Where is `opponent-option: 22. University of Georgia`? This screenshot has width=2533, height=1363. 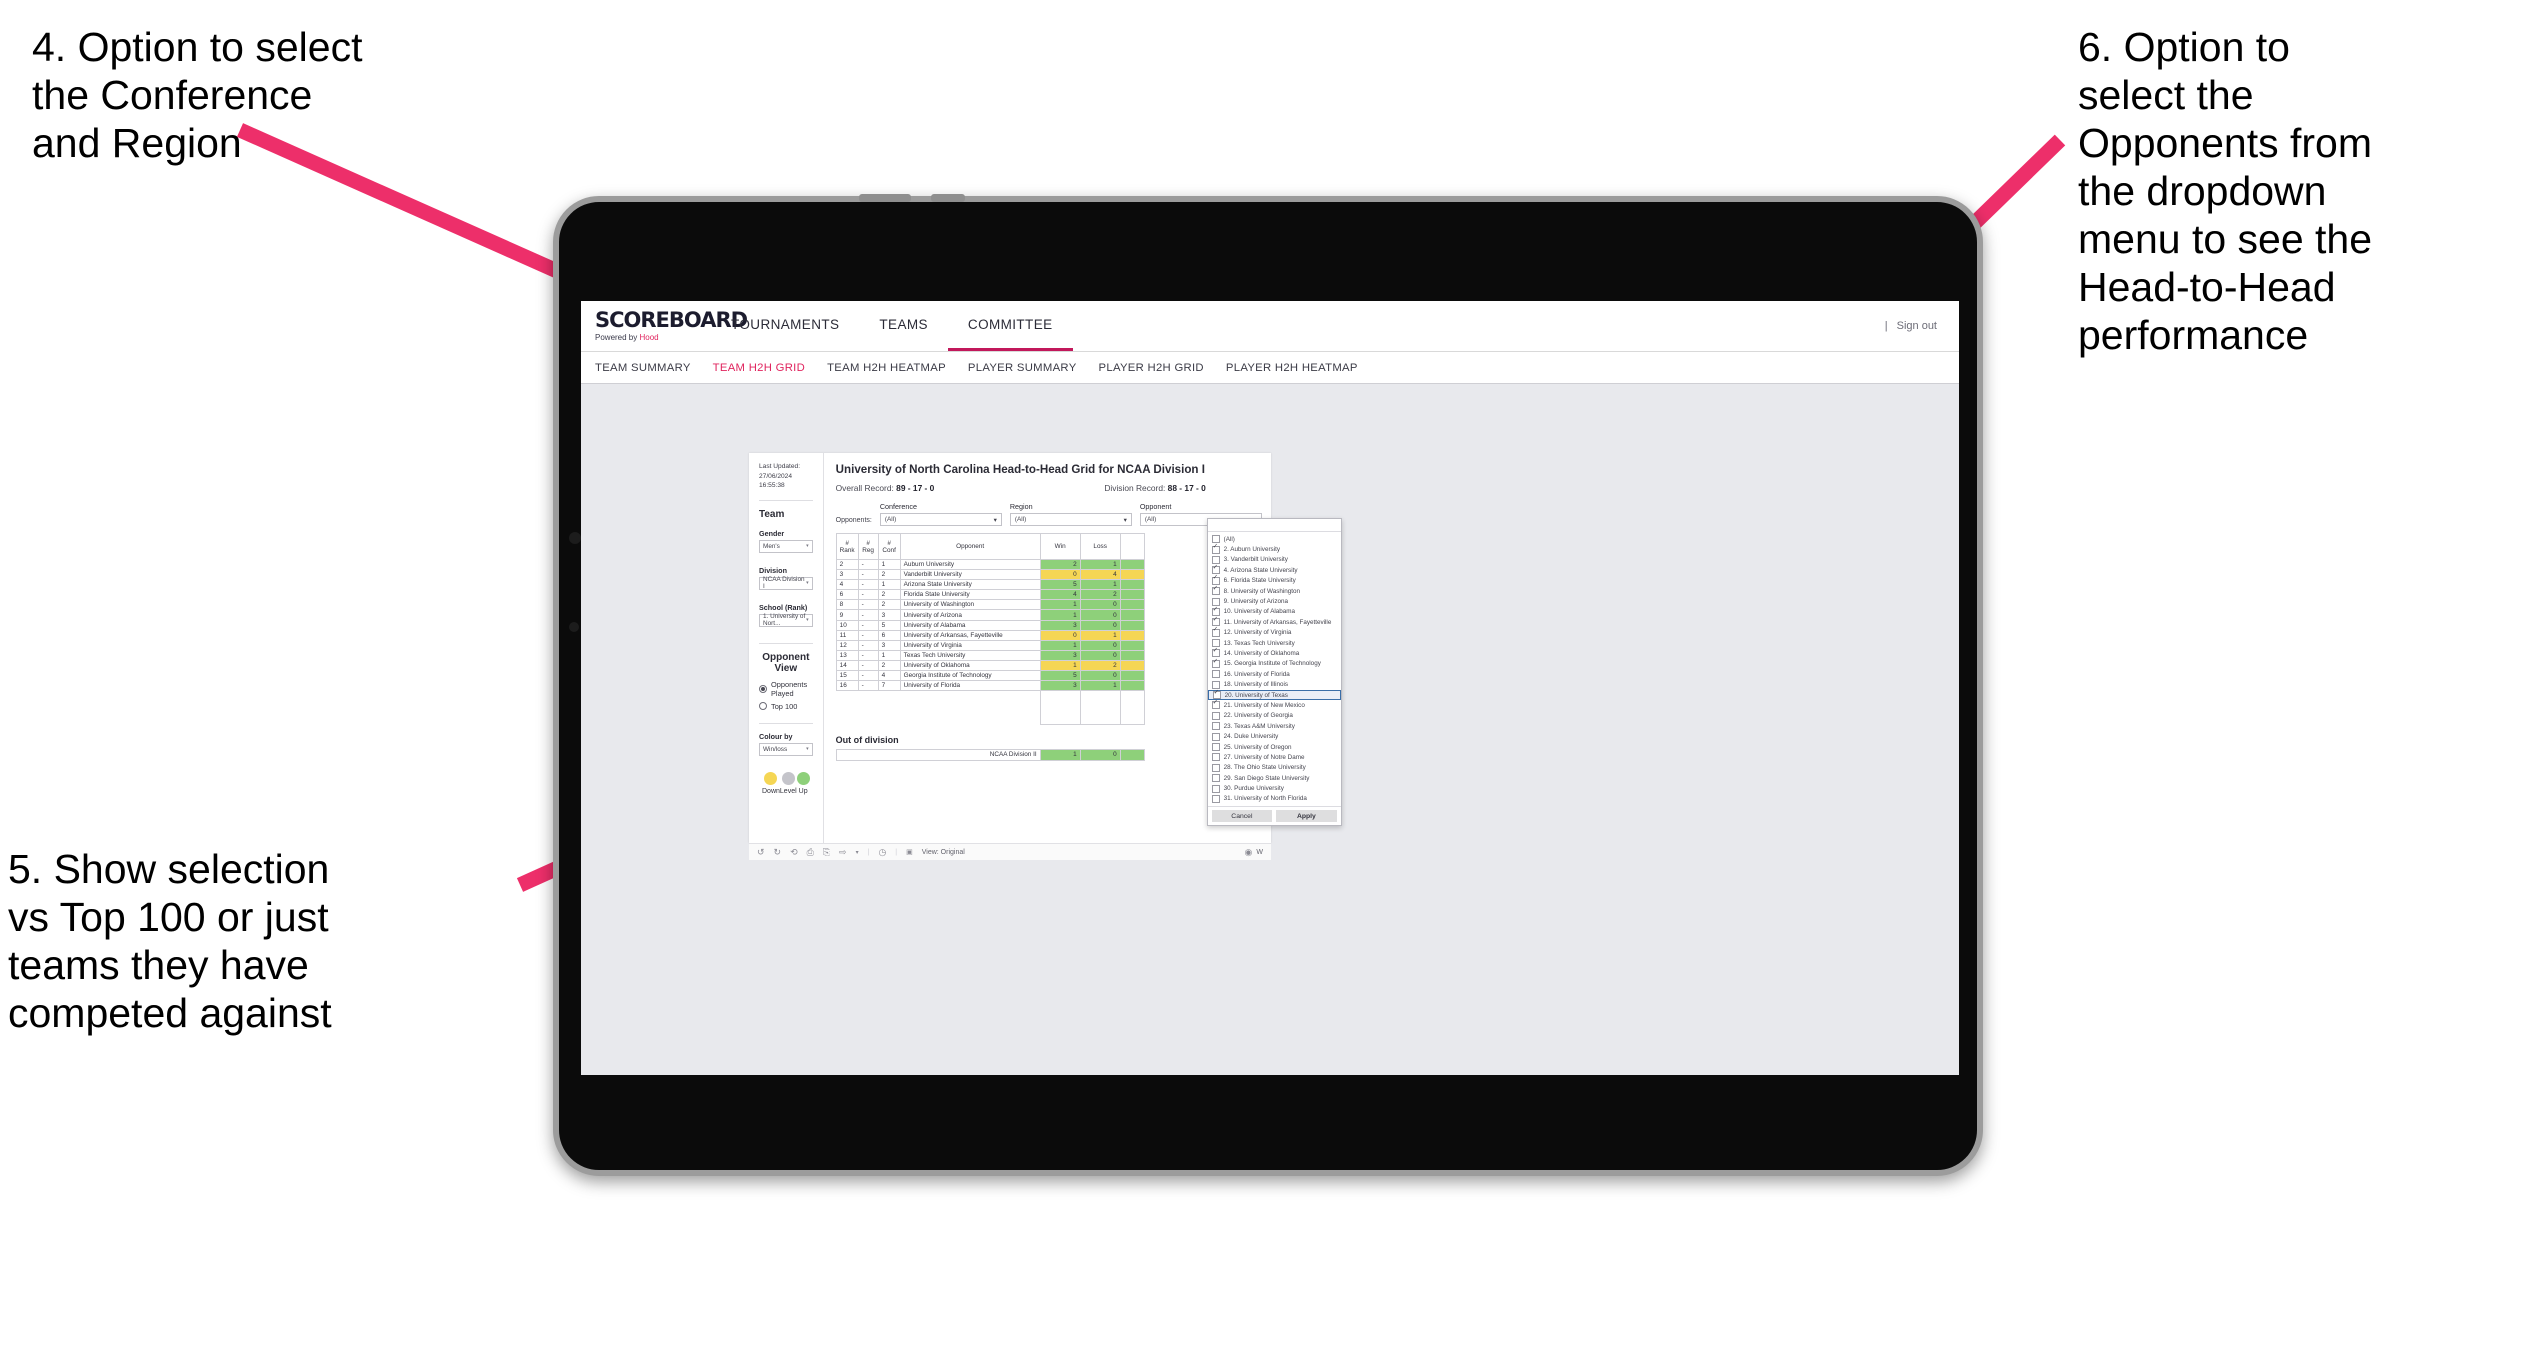
opponent-option: 22. University of Georgia is located at coordinates (1274, 716).